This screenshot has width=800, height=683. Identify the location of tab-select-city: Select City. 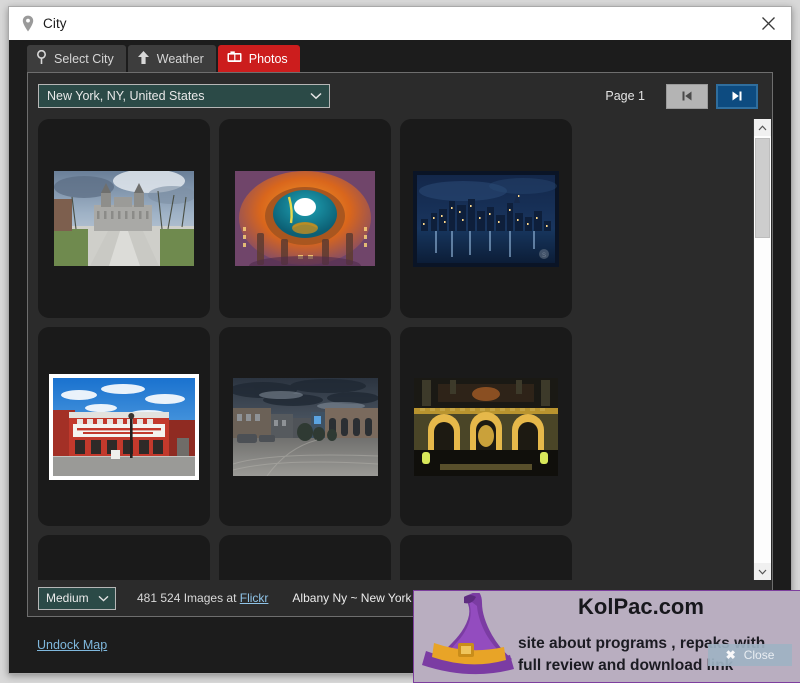
(76, 58).